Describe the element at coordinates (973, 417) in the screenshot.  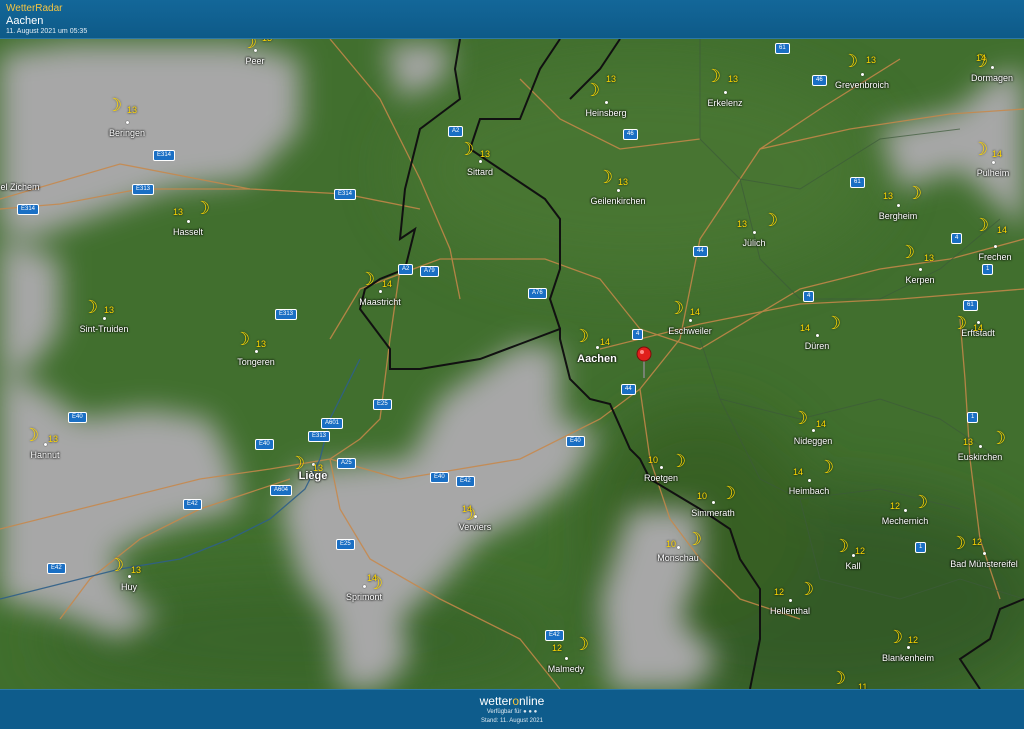
I see `road-shield: 1` at that location.